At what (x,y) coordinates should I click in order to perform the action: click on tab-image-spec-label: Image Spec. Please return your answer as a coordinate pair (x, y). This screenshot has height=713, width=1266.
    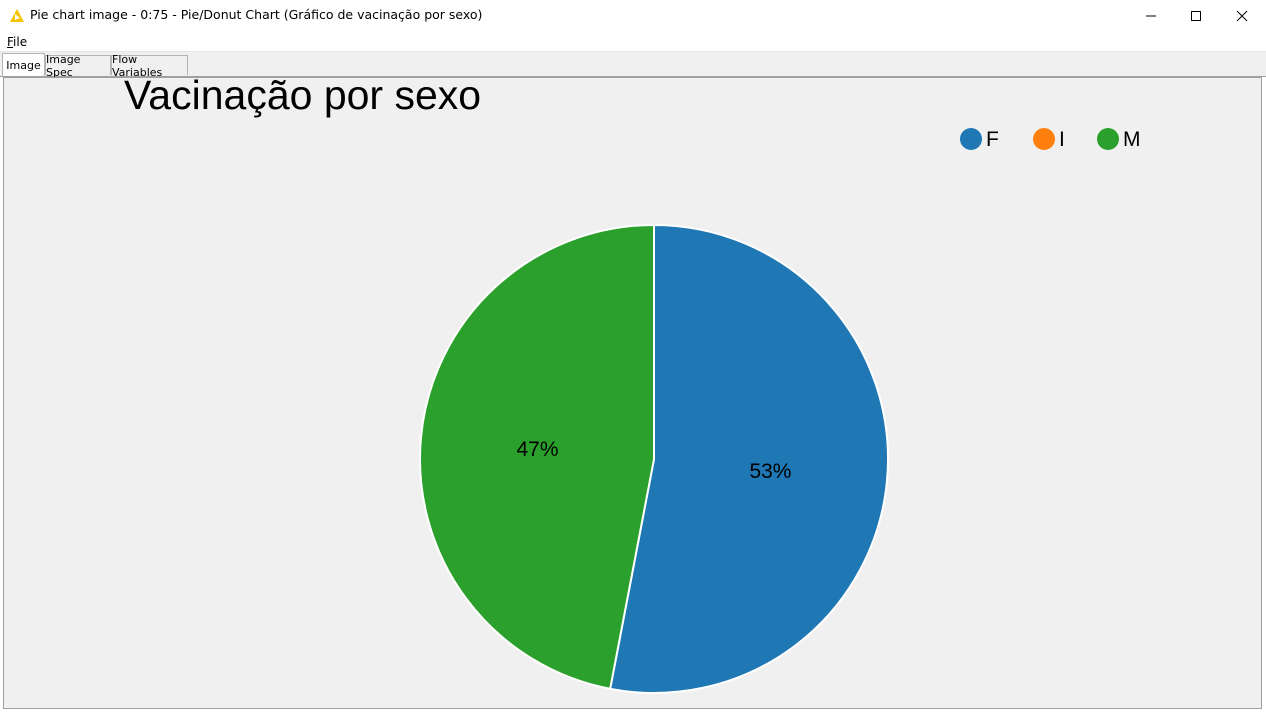
    Looking at the image, I should click on (63, 65).